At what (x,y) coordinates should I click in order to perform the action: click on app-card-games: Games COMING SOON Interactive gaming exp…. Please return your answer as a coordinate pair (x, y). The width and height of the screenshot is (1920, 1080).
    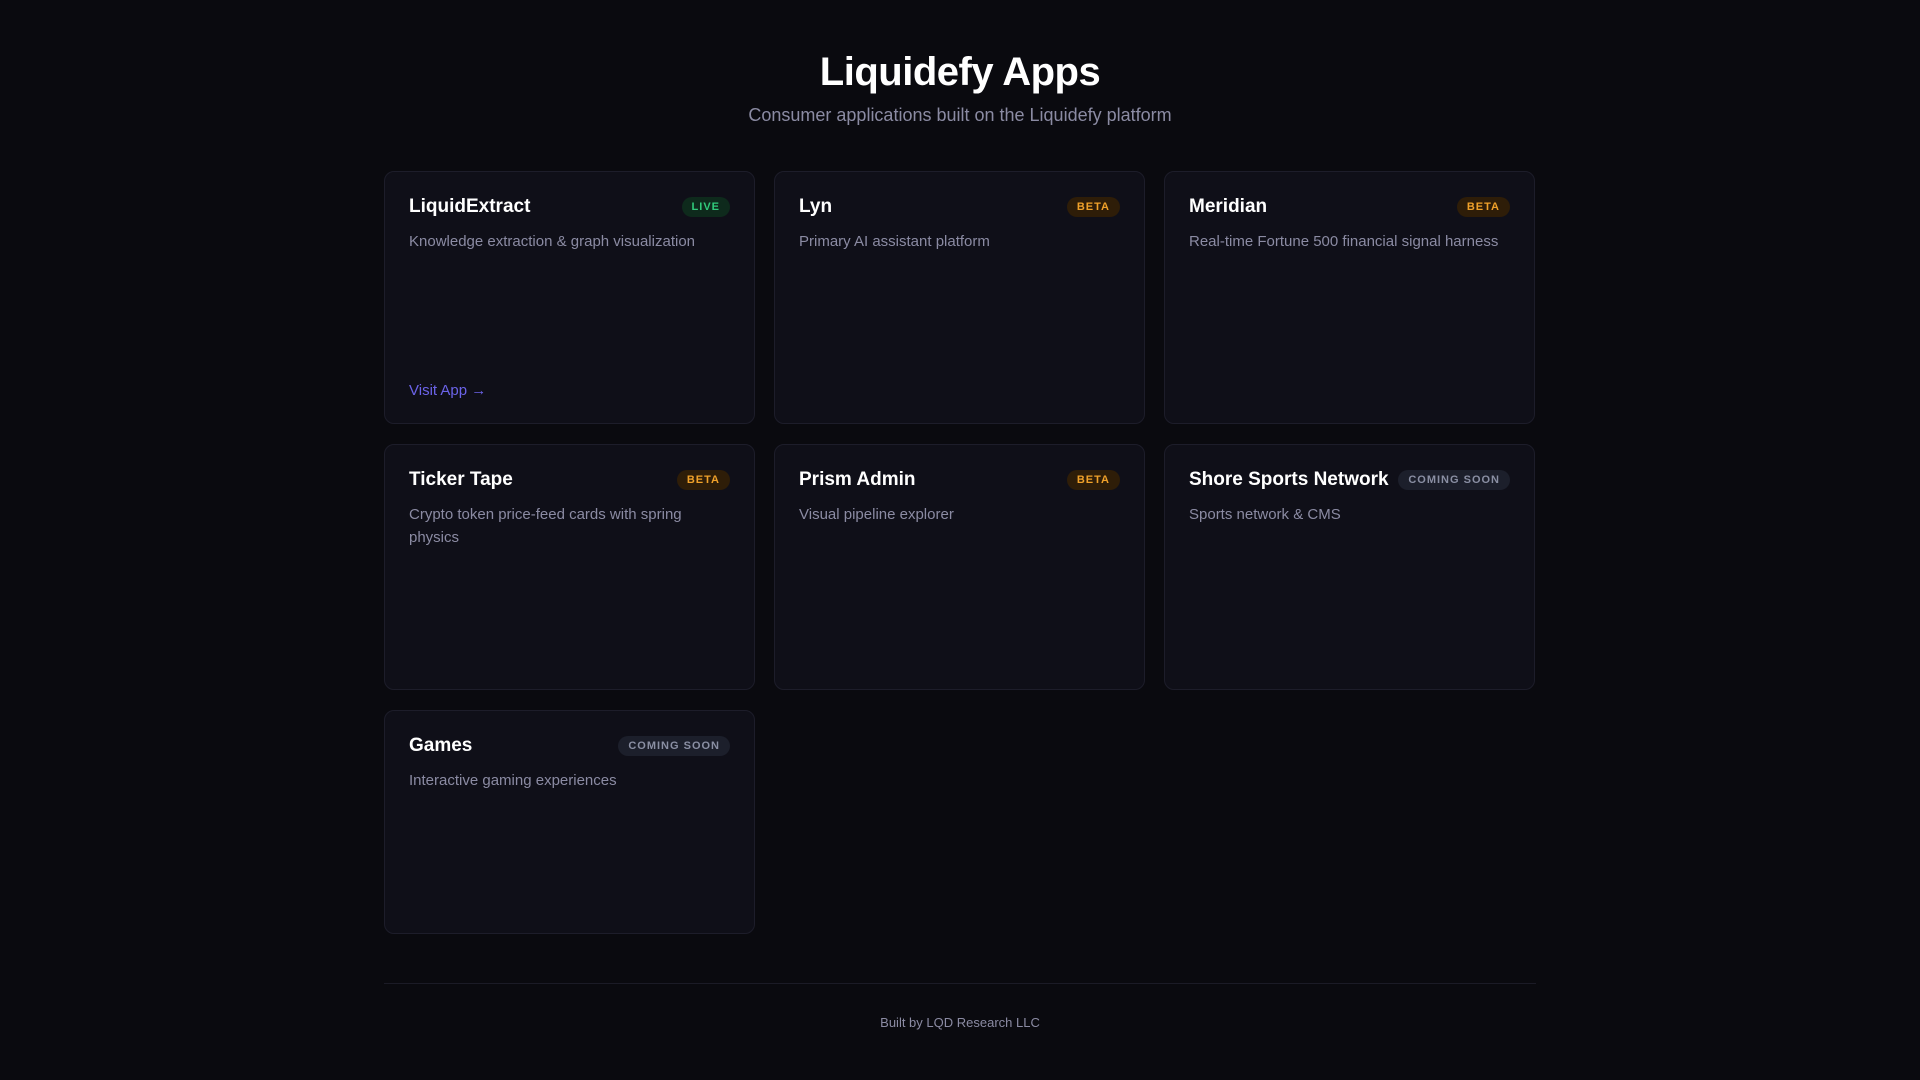
    Looking at the image, I should click on (569, 822).